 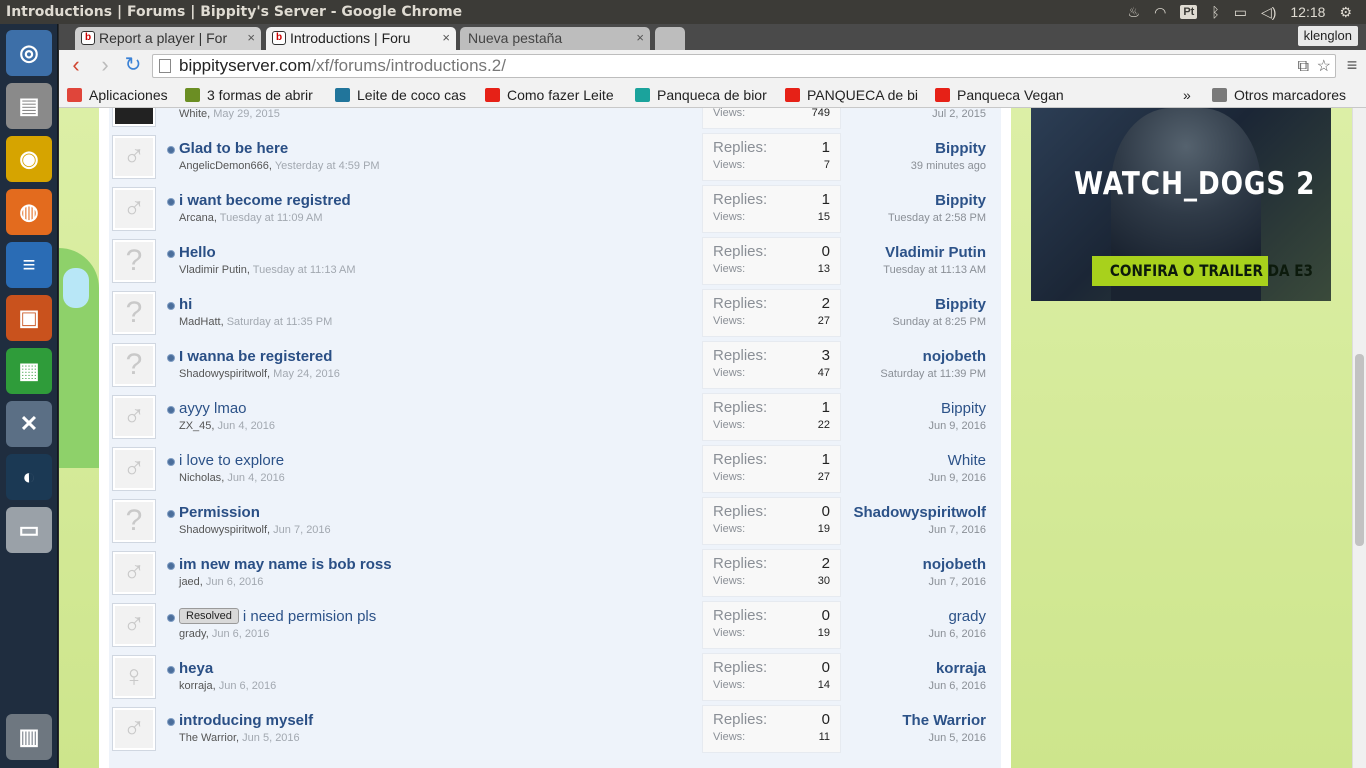 What do you see at coordinates (554, 95) in the screenshot?
I see `bookmark-item: Como fazer Leite` at bounding box center [554, 95].